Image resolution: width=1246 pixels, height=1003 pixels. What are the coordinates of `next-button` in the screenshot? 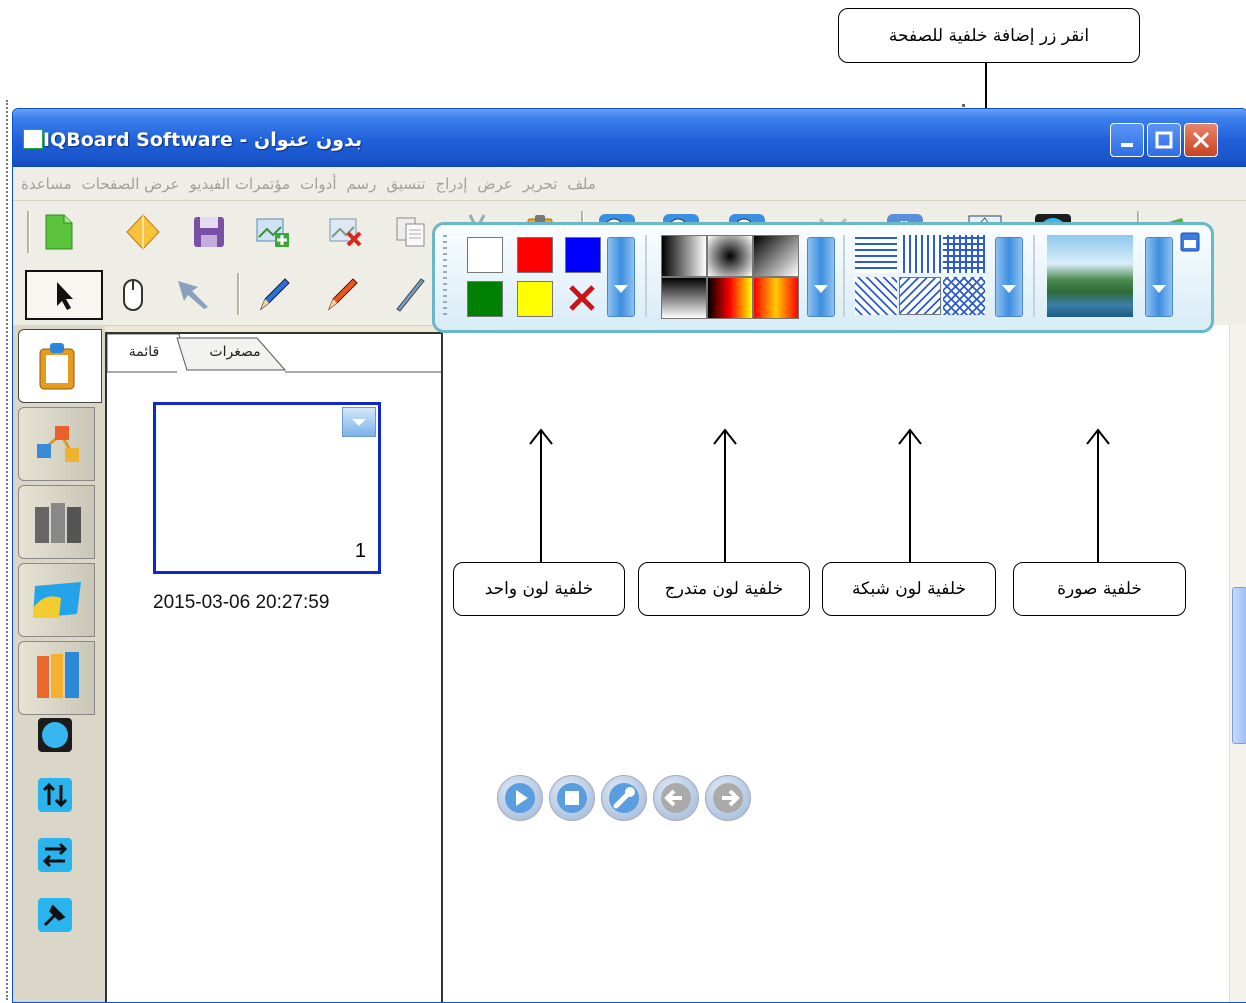 It's located at (728, 798).